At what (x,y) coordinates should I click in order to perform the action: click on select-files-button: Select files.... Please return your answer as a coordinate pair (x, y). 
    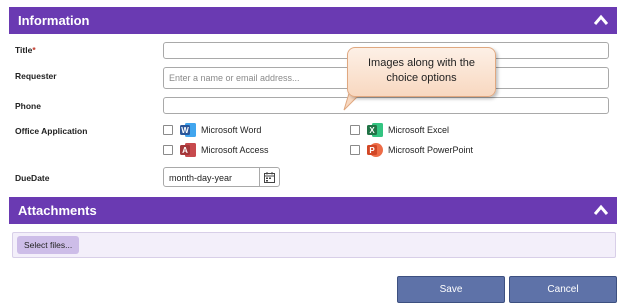
    Looking at the image, I should click on (48, 245).